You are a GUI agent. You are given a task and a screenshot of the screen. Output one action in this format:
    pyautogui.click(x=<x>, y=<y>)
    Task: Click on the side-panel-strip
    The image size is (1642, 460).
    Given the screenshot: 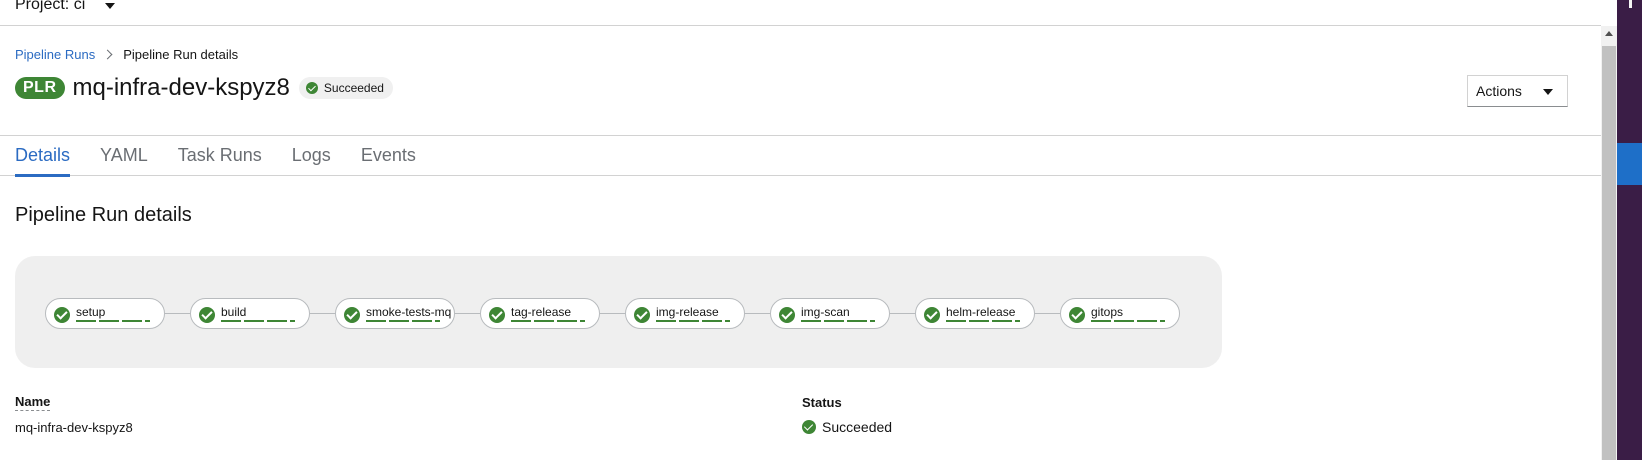 What is the action you would take?
    pyautogui.click(x=1629, y=230)
    